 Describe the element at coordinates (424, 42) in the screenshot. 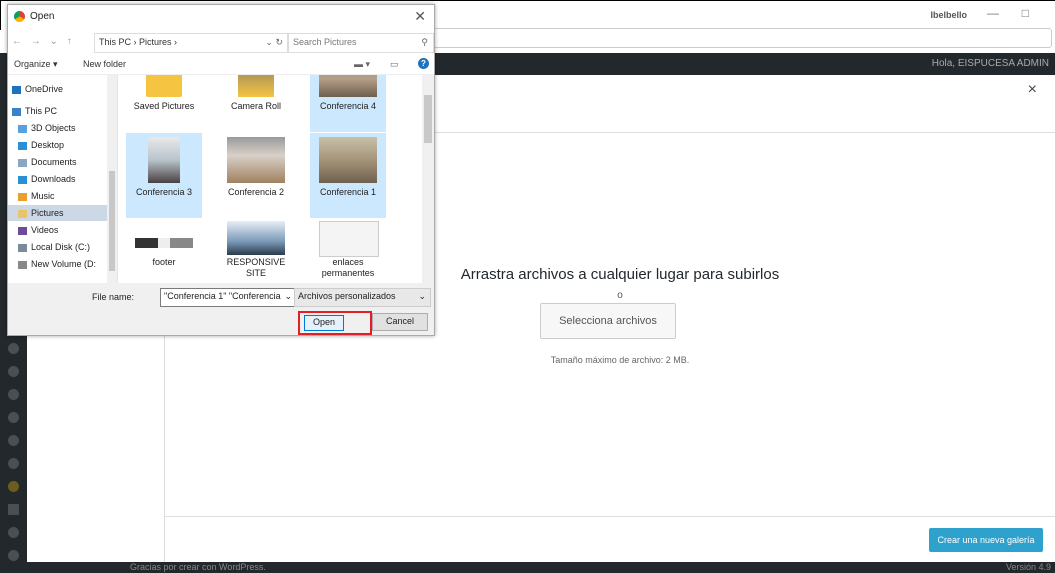

I see `search-icon: ⚲` at that location.